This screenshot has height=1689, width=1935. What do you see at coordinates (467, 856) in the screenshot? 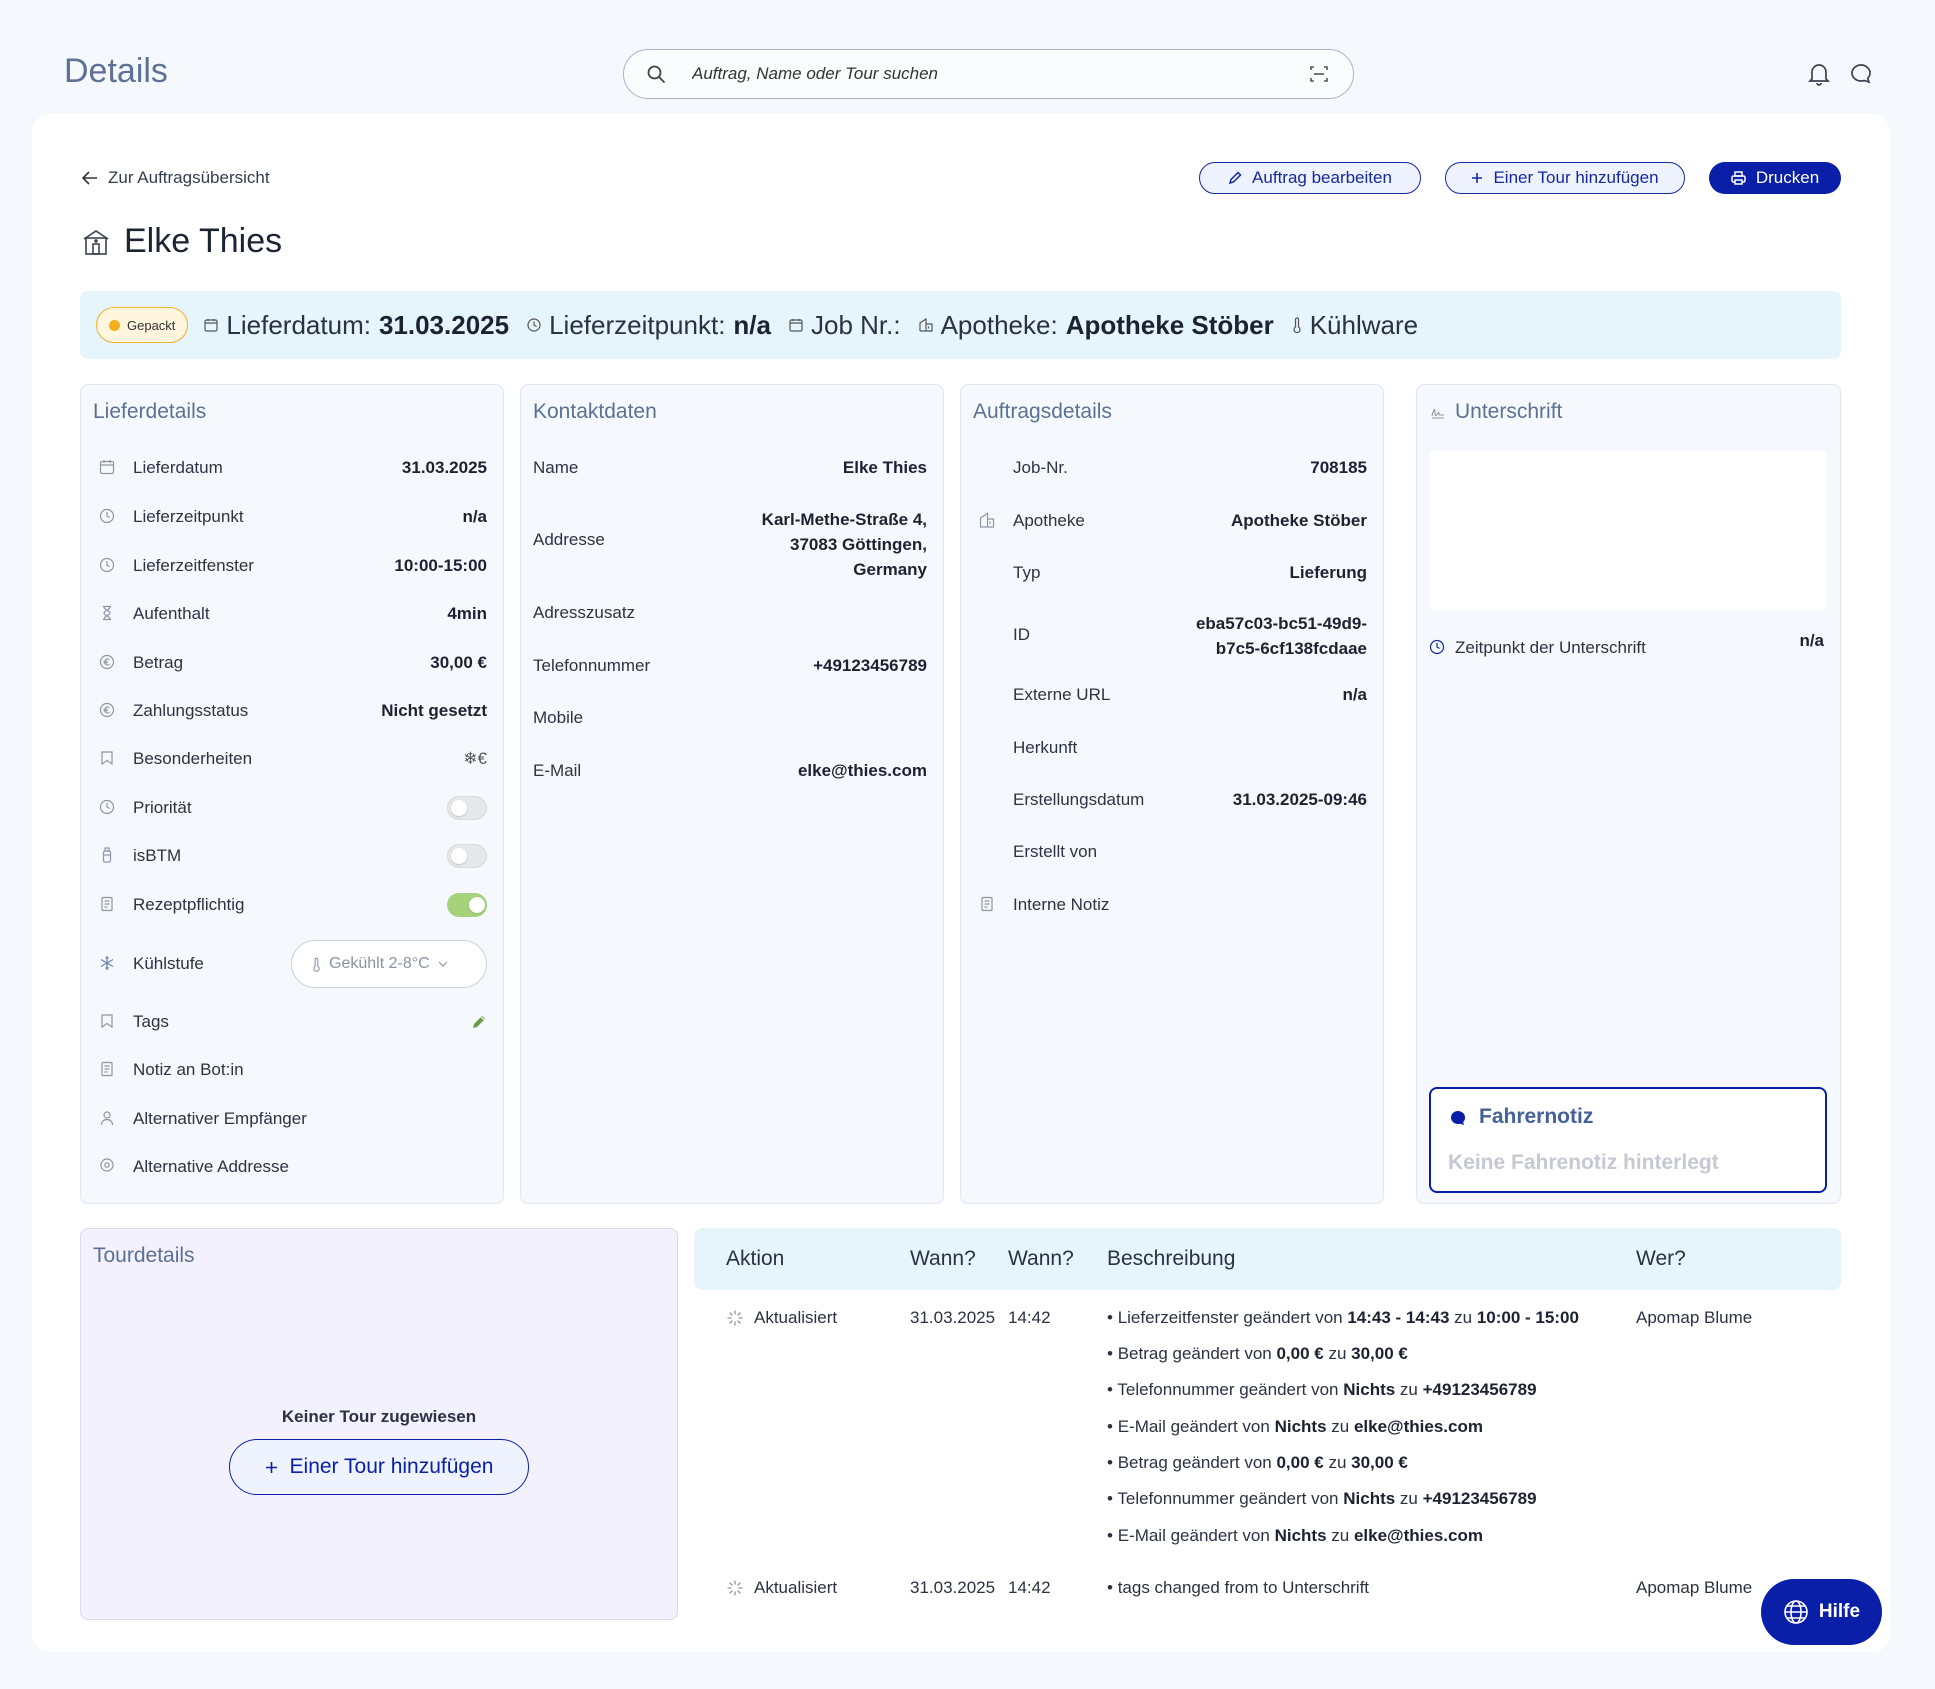
I see `isbtm-toggle` at bounding box center [467, 856].